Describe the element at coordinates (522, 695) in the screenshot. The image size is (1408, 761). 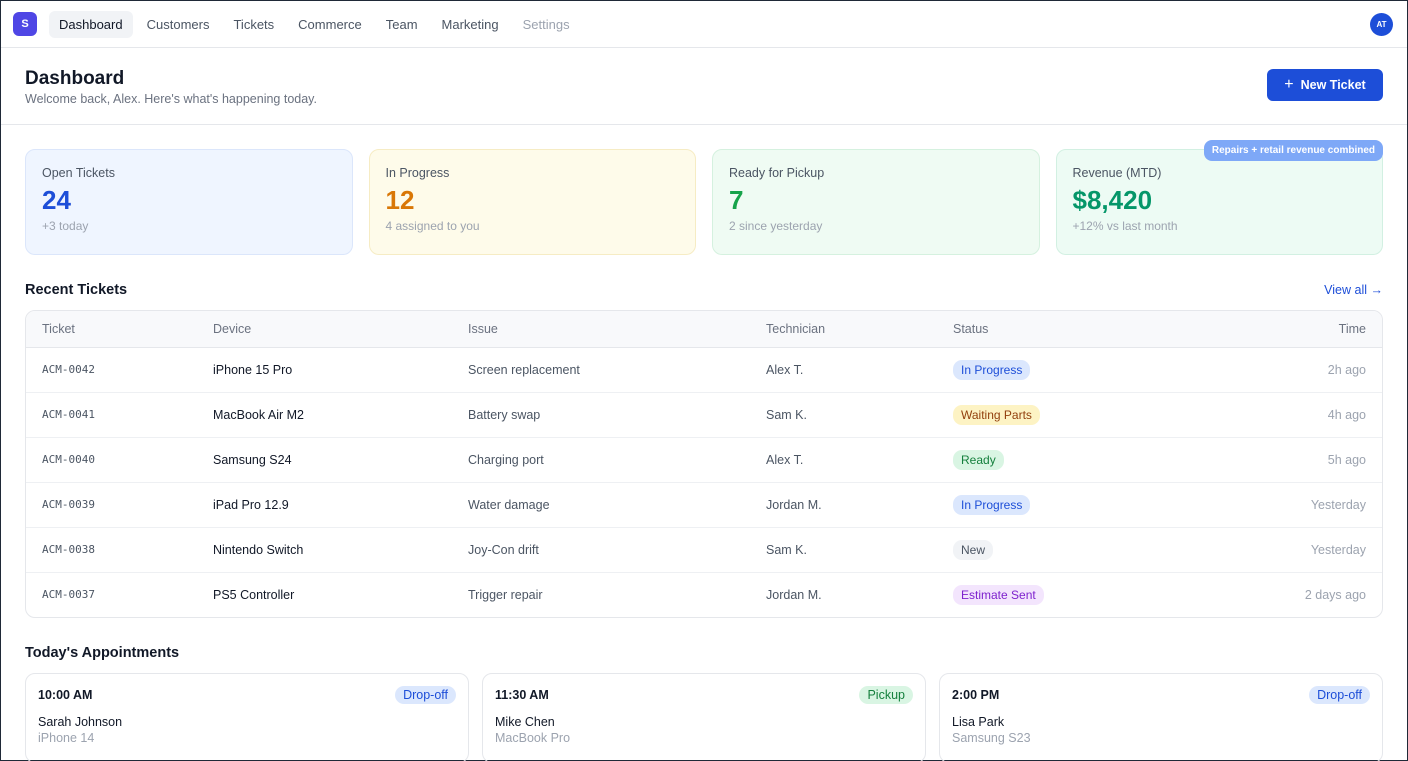
I see `appointment-time: 11:30 AM` at that location.